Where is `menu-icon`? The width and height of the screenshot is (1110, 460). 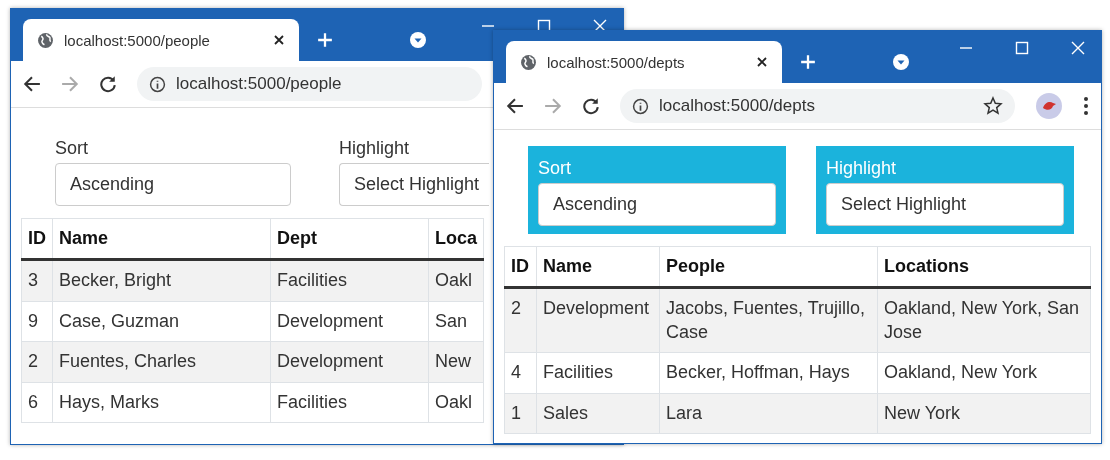
menu-icon is located at coordinates (1086, 106).